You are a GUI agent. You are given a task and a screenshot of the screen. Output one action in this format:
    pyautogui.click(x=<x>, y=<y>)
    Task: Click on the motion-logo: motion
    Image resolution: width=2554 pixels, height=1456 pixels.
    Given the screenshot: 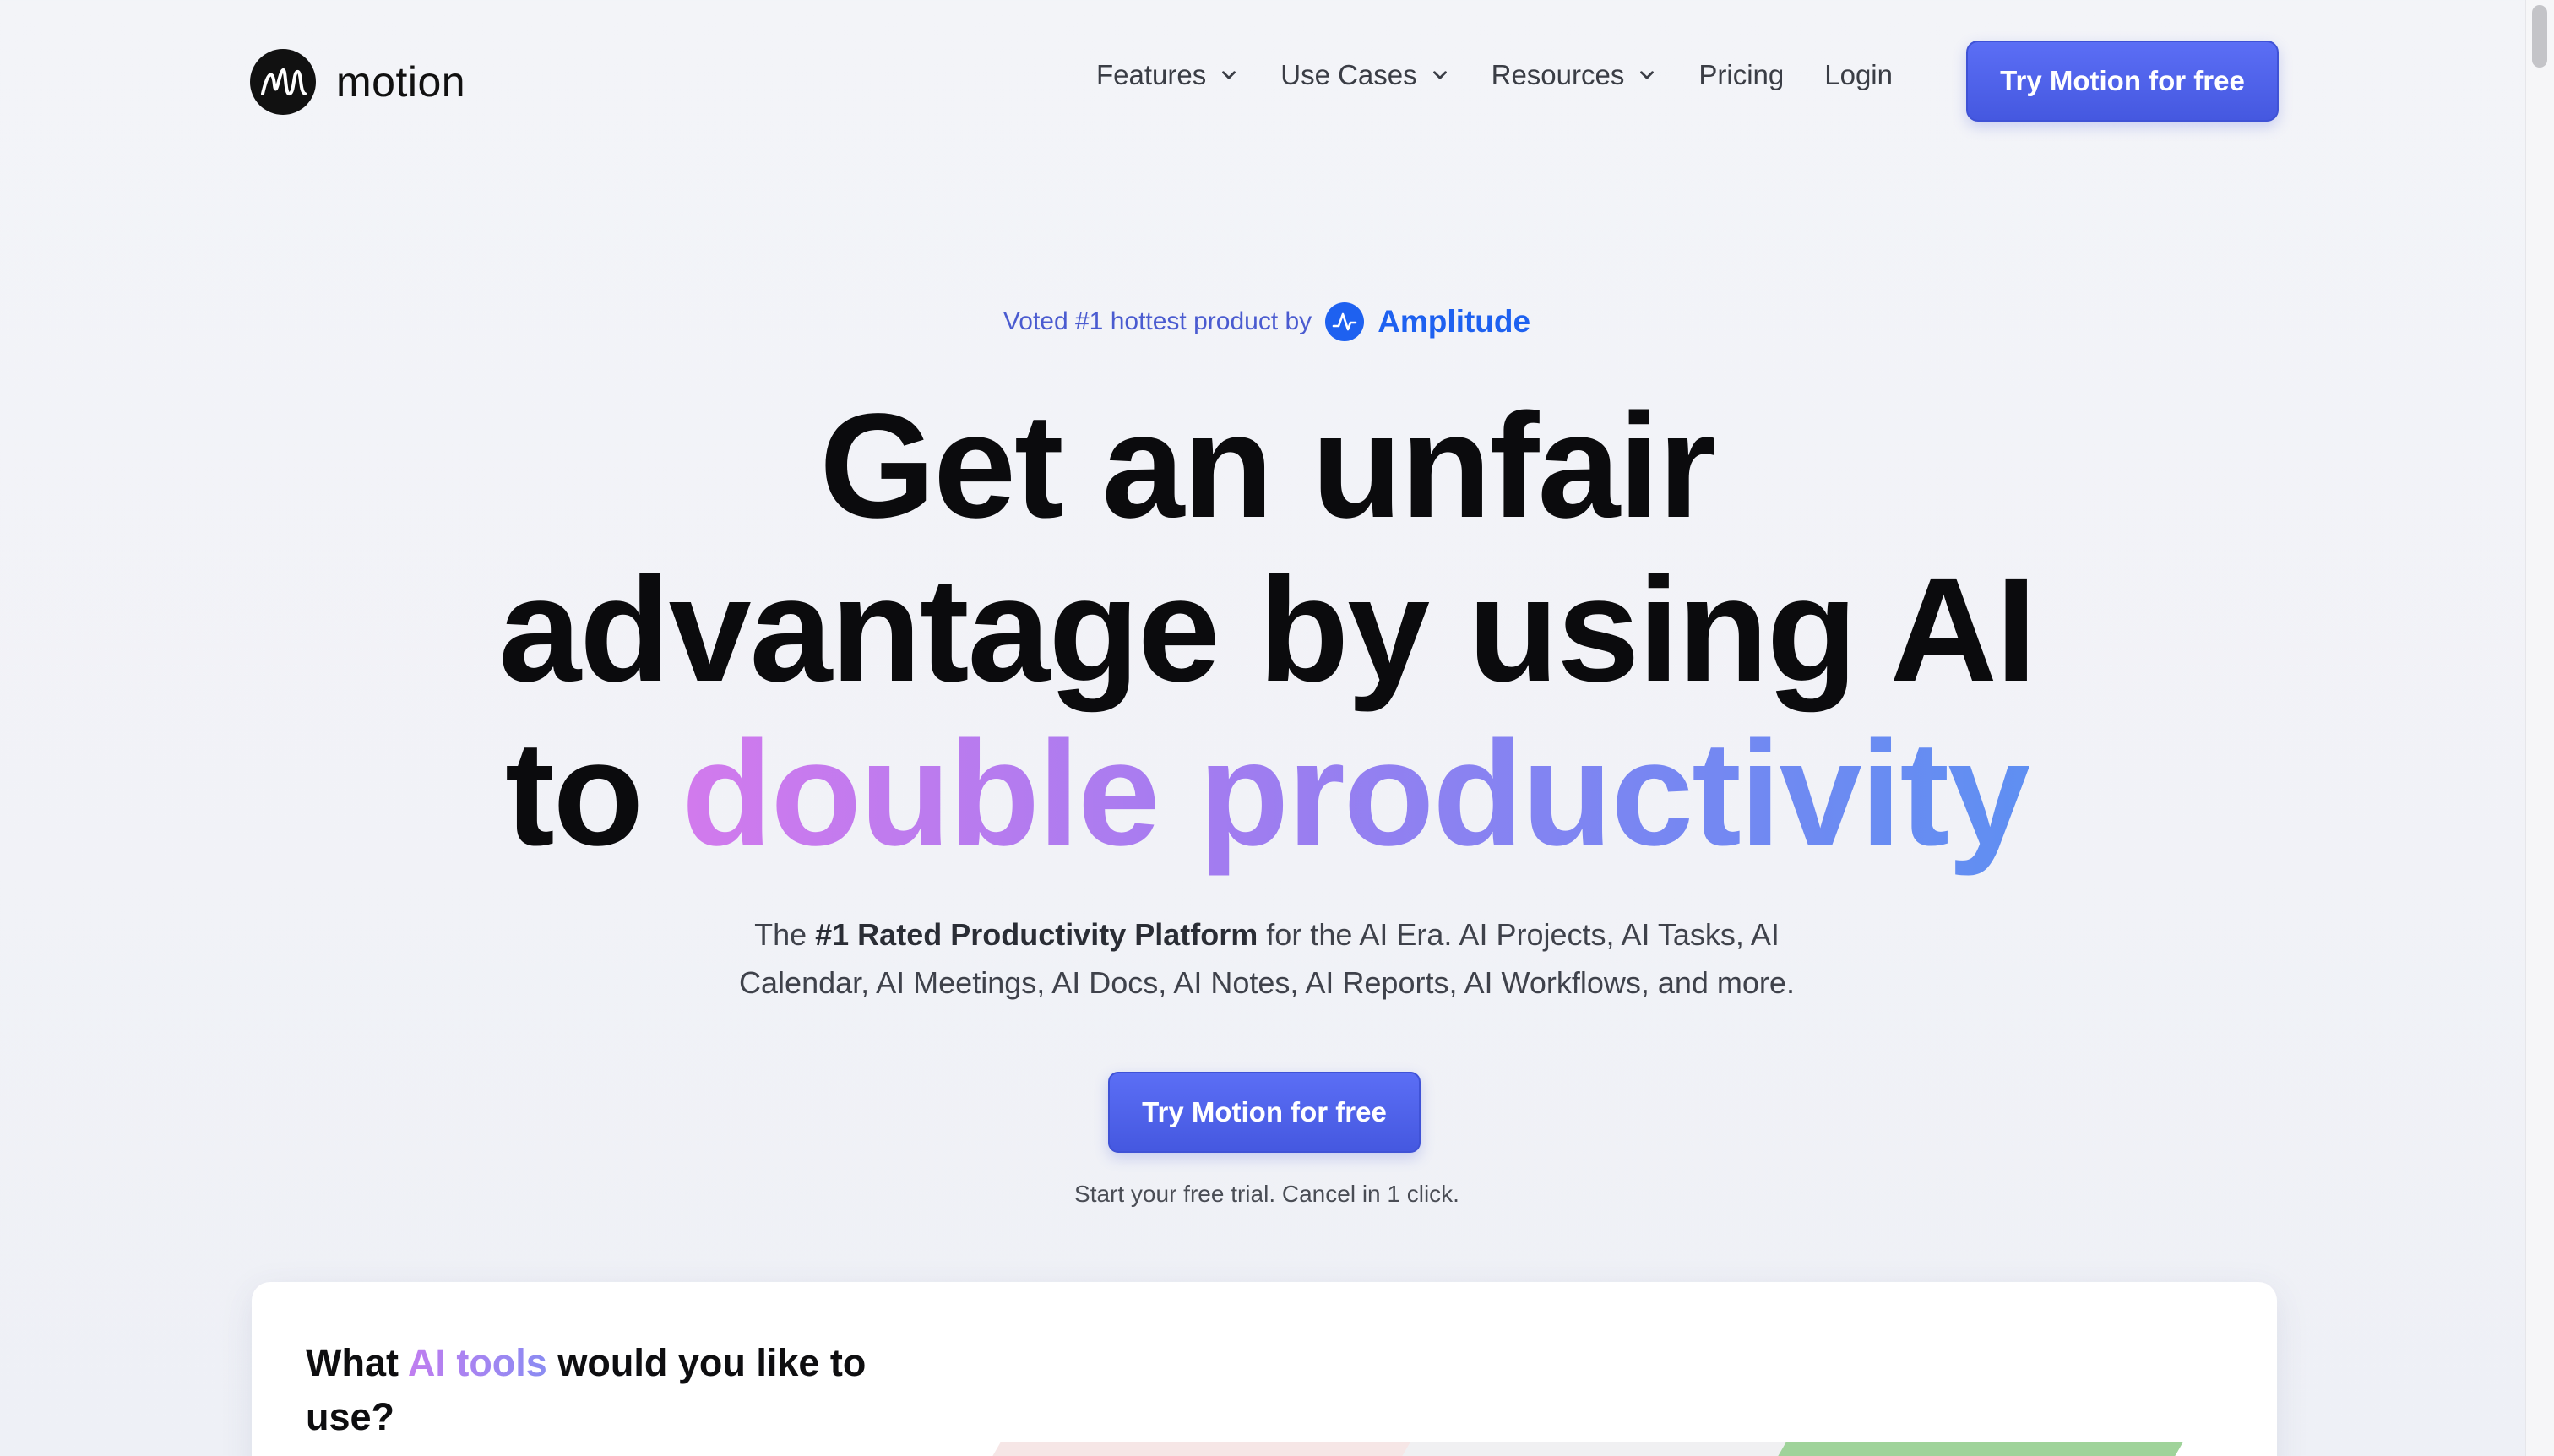 What is the action you would take?
    pyautogui.click(x=357, y=82)
    